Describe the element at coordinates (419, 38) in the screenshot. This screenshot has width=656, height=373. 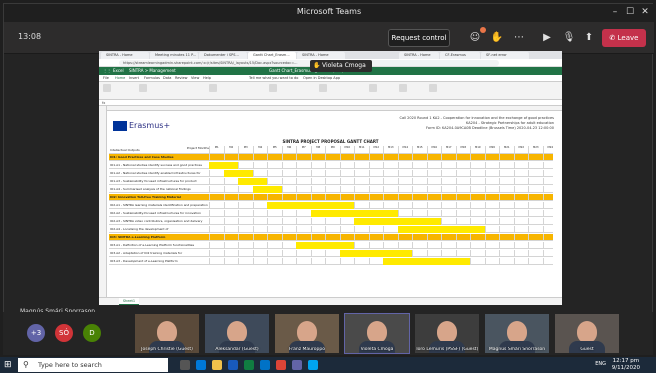
I see `request-control-button: Request control` at that location.